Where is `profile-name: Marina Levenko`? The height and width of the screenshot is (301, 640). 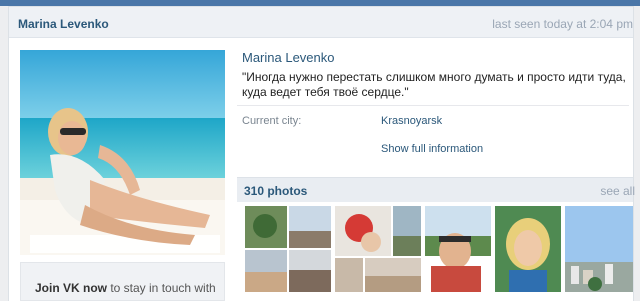
profile-name: Marina Levenko is located at coordinates (288, 57).